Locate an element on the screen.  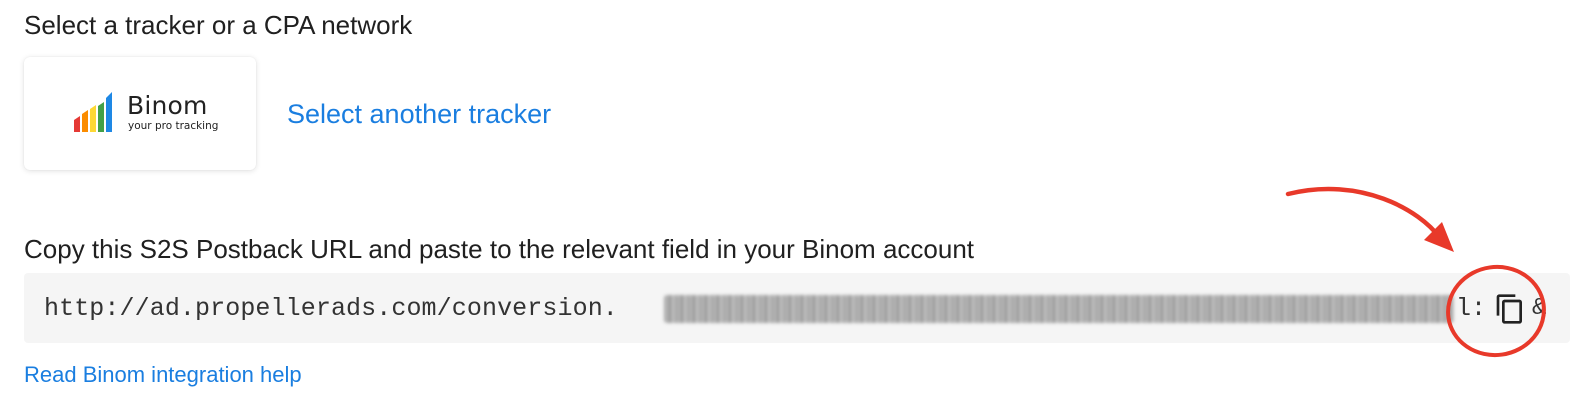
selected-tracker-card: Binom your pro tracking is located at coordinates (140, 113).